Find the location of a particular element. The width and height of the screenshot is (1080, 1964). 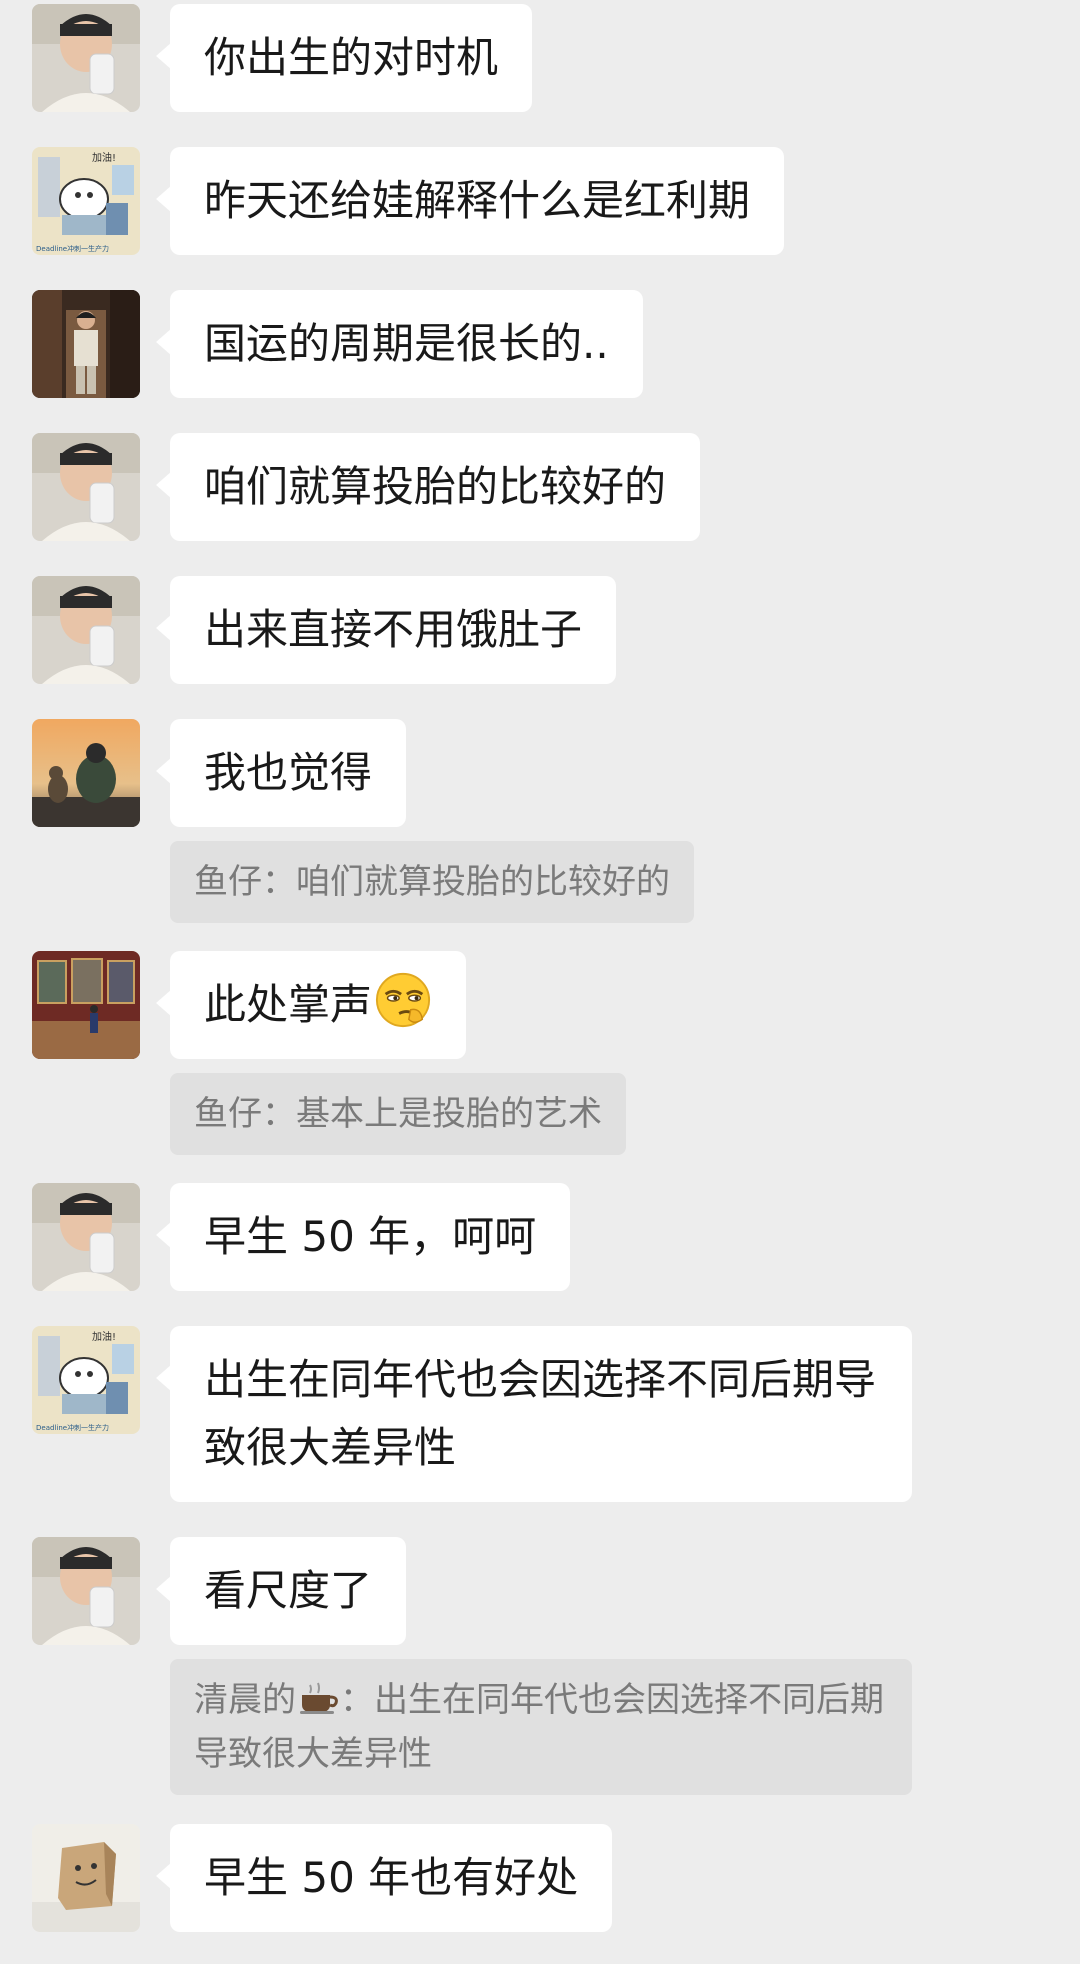

message-text: 此处掌声 is located at coordinates (288, 1004).